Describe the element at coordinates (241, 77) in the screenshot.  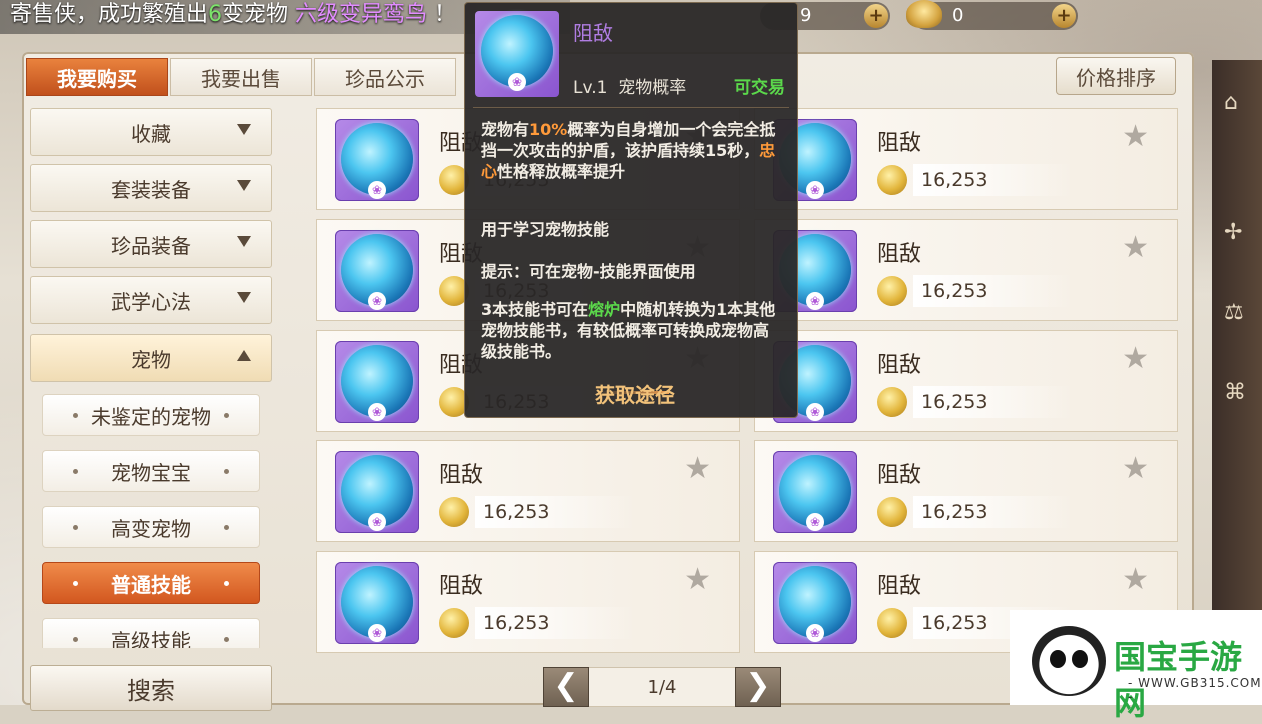
I see `tab-sell: 我要出售` at that location.